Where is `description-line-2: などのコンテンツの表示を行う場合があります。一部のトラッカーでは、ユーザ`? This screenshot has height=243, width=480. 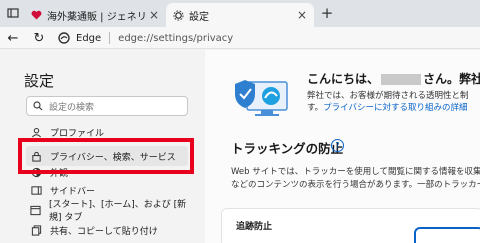 description-line-2: などのコンテンツの表示を行う場合があります。一部のトラッカーでは、ユーザ is located at coordinates (355, 185).